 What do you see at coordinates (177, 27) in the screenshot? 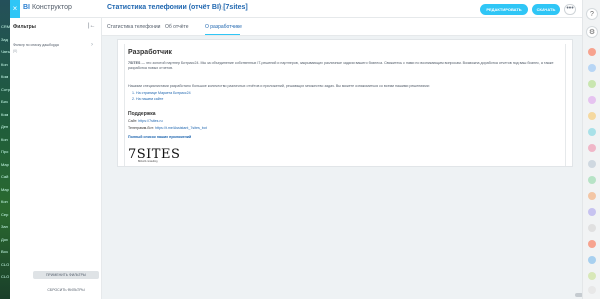
I see `tab-about-report: Об отчёте` at bounding box center [177, 27].